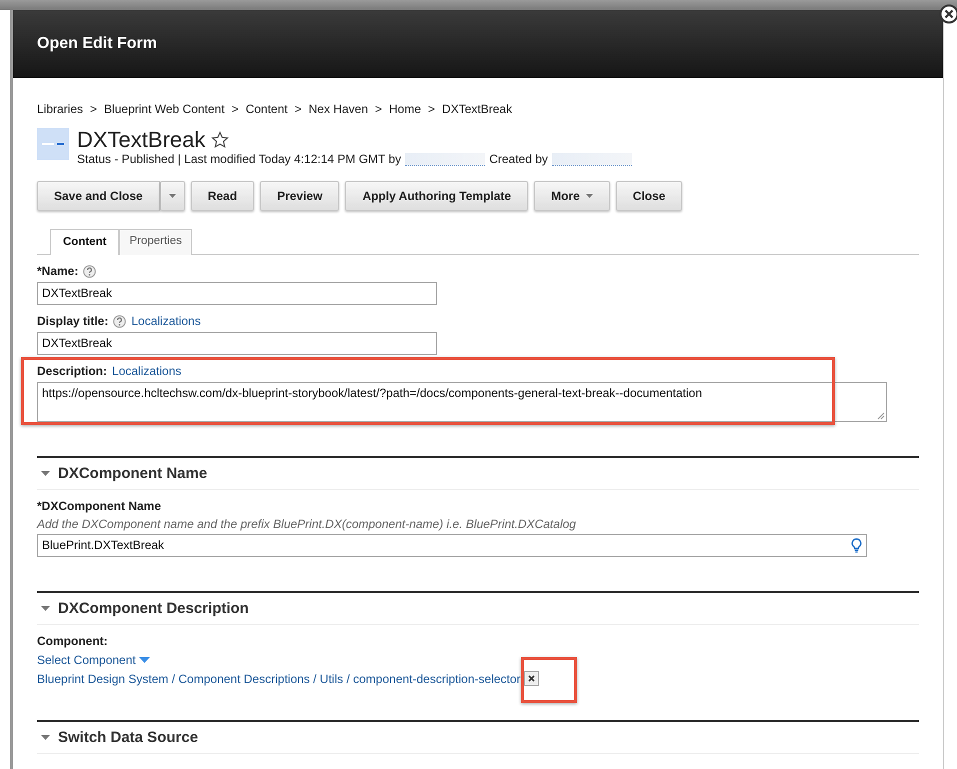 This screenshot has height=769, width=957. What do you see at coordinates (164, 109) in the screenshot?
I see `breadcrumb-item: Blueprint Web Content` at bounding box center [164, 109].